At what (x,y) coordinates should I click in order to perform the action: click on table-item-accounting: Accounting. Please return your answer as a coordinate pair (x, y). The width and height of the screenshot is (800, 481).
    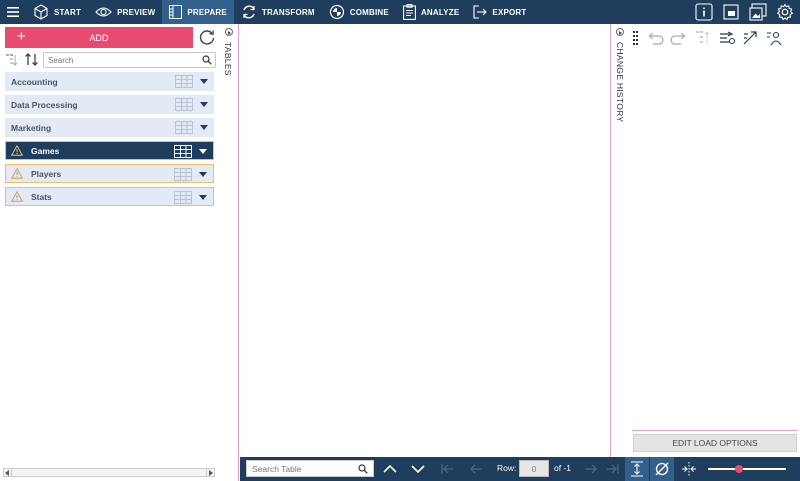
    Looking at the image, I should click on (109, 81).